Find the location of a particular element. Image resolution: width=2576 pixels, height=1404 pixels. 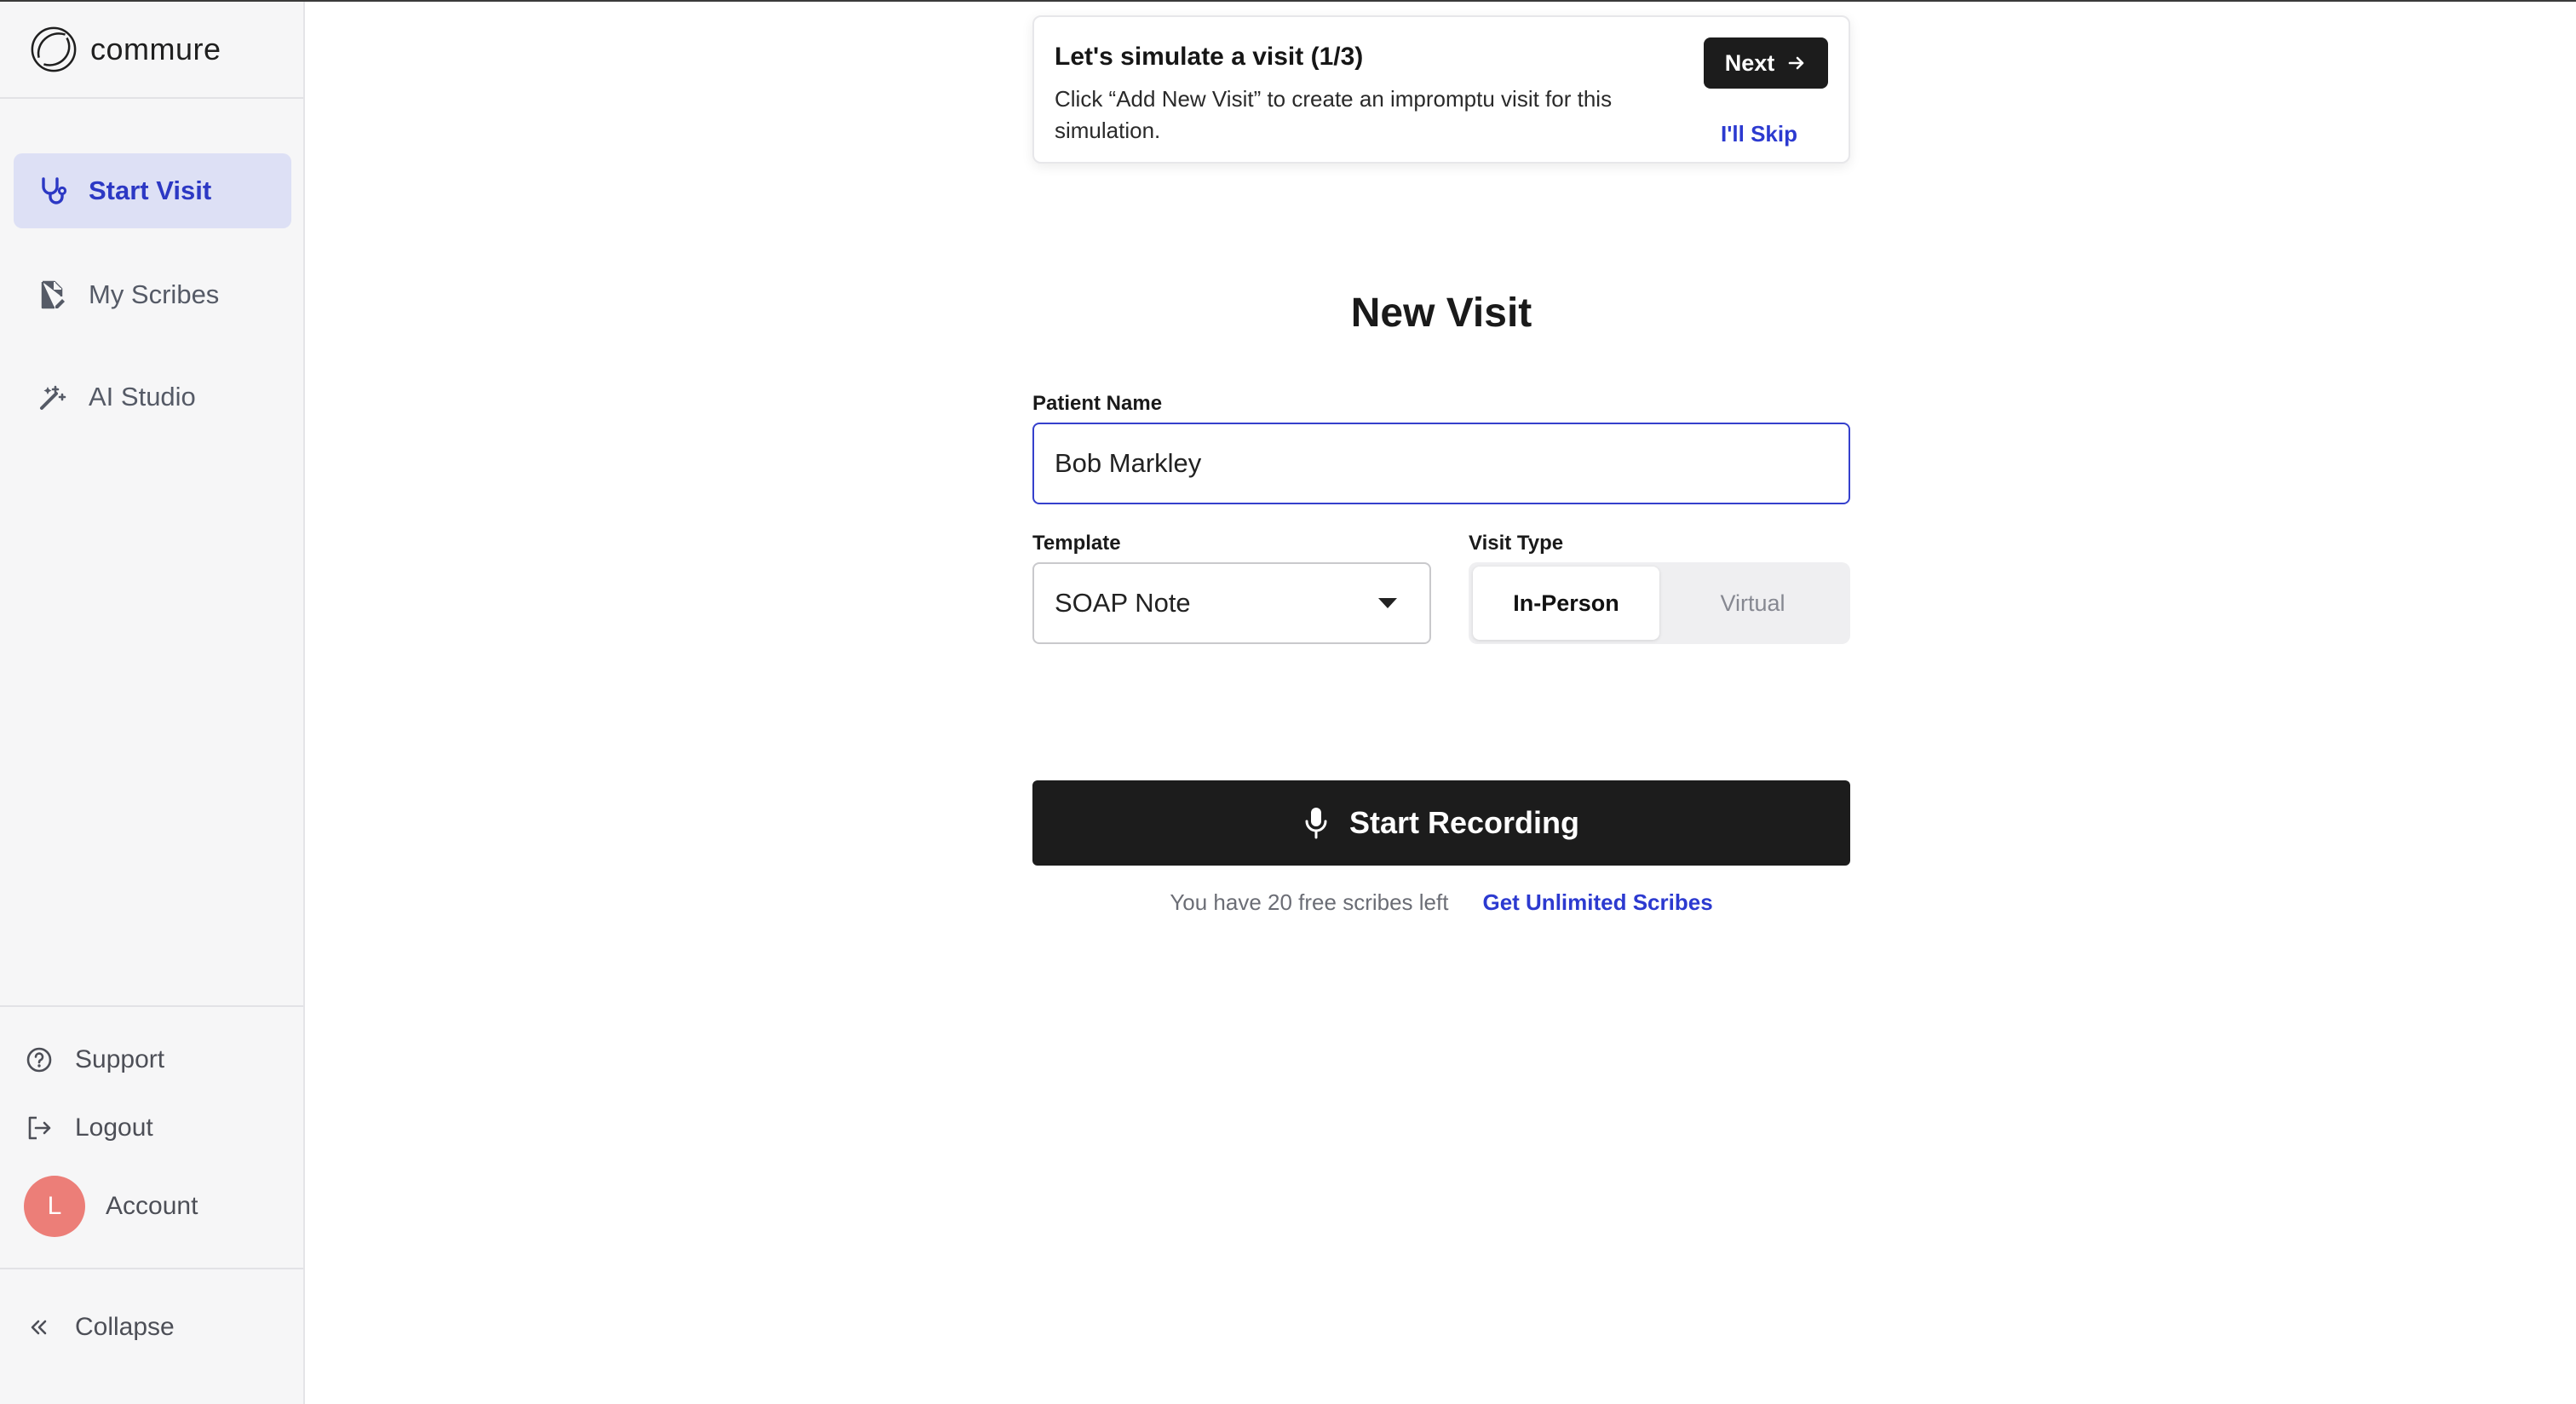

tutorial-skip-link: I'll Skip is located at coordinates (1759, 134).